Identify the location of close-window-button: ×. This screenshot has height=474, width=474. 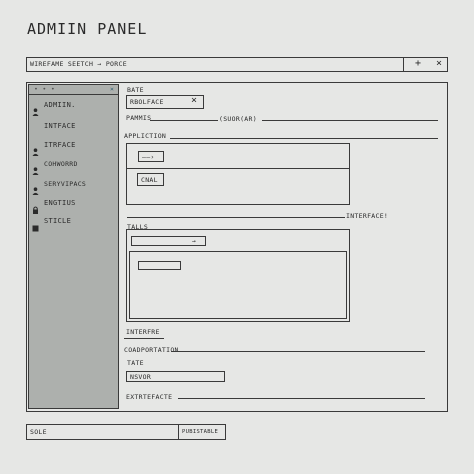
(439, 64).